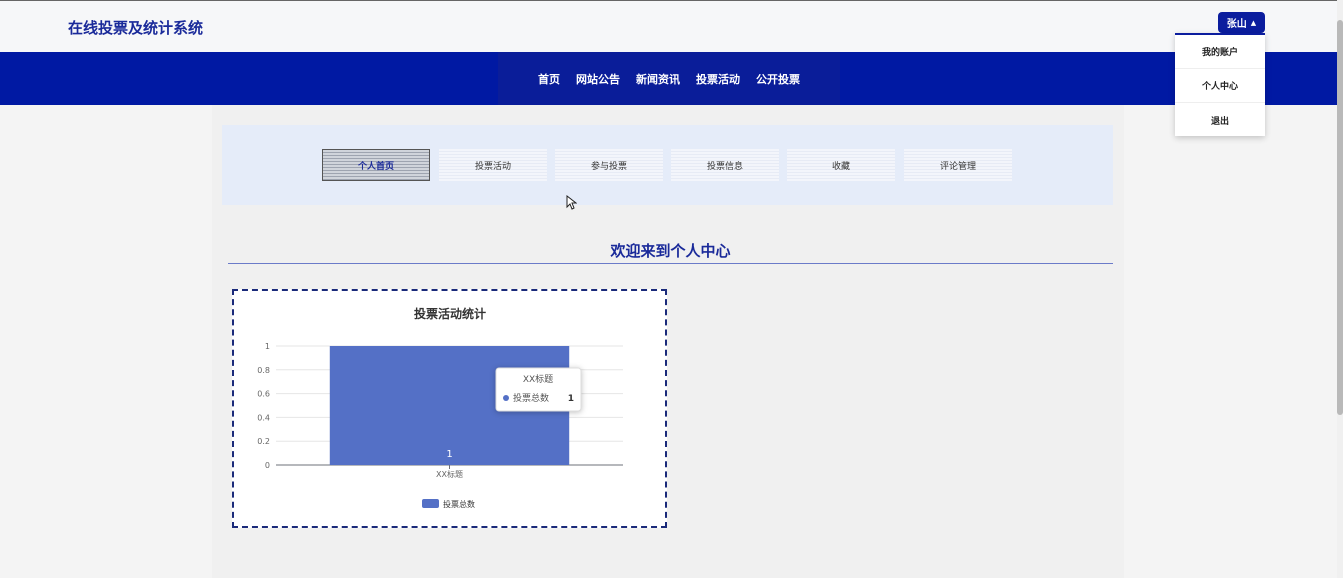  I want to click on bar-chart: 投票活动统计00.20.40.60.811XX标题投票总数XX标题投票总数 1, so click(440, 407).